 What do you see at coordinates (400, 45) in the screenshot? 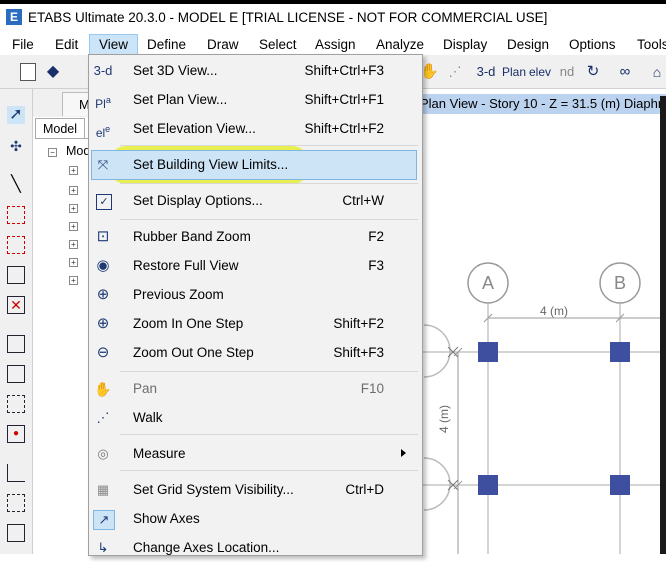
I see `menu-analyze: Analyze` at bounding box center [400, 45].